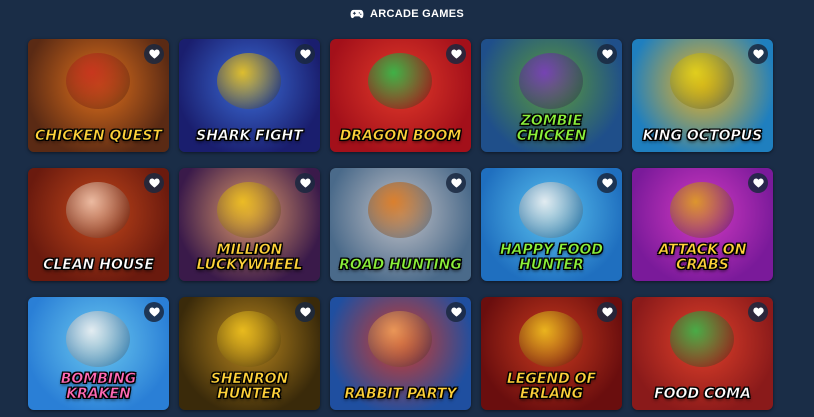  I want to click on section-title: ARCADE GAMES, so click(417, 14).